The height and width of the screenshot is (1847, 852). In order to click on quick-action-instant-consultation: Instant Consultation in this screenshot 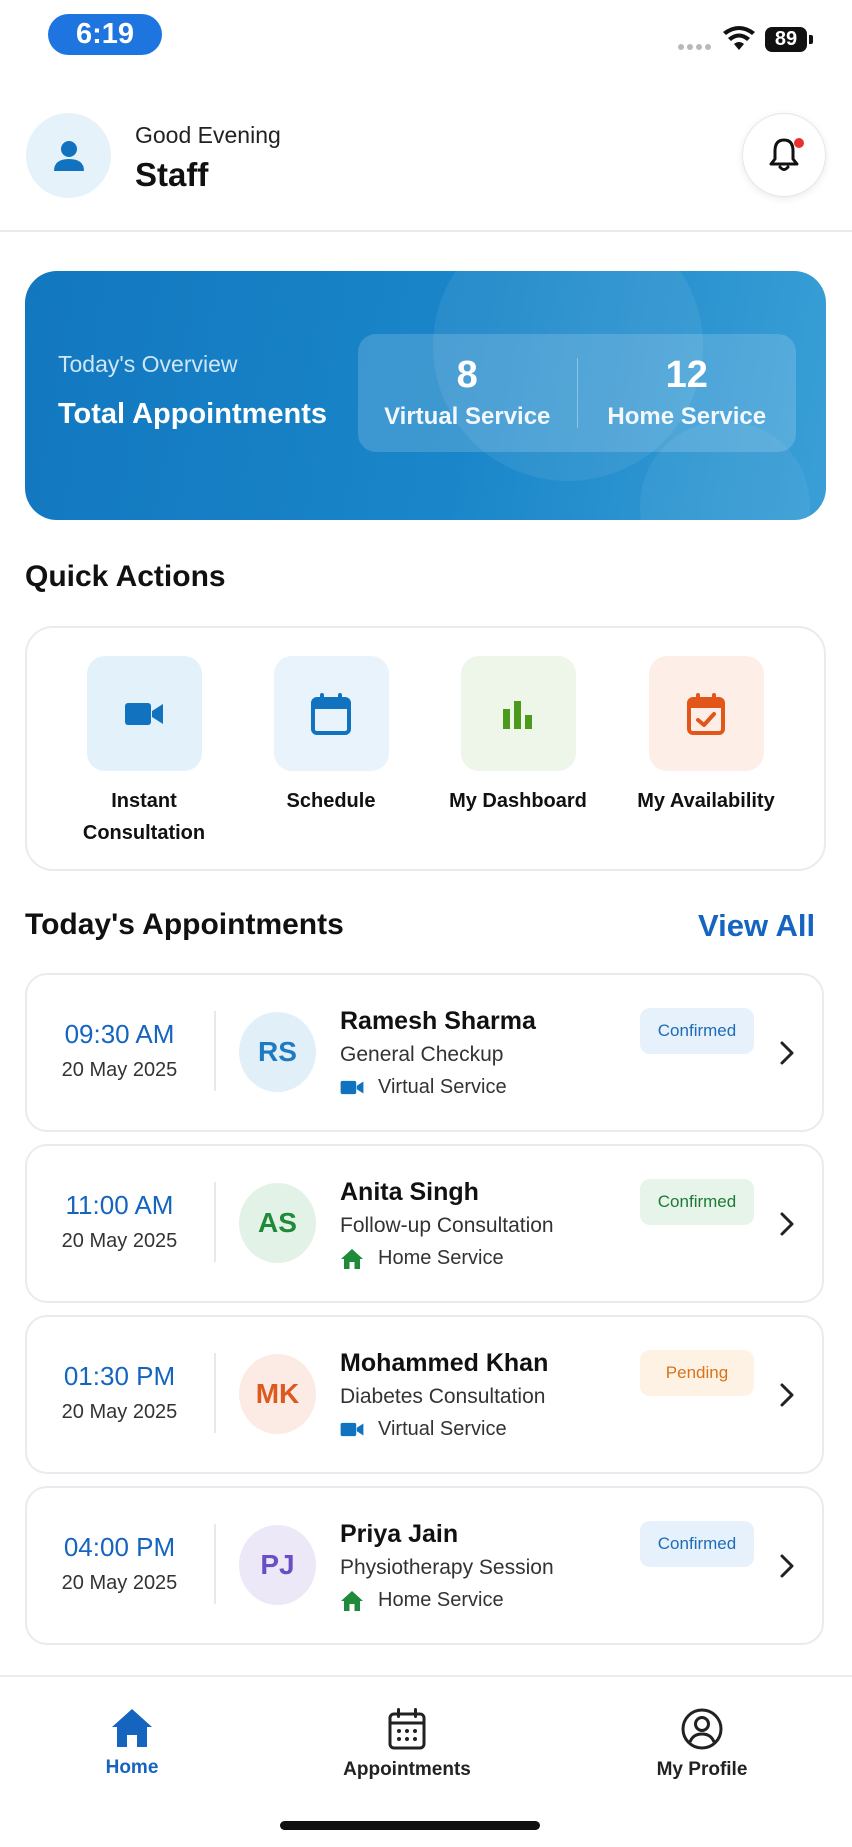, I will do `click(144, 752)`.